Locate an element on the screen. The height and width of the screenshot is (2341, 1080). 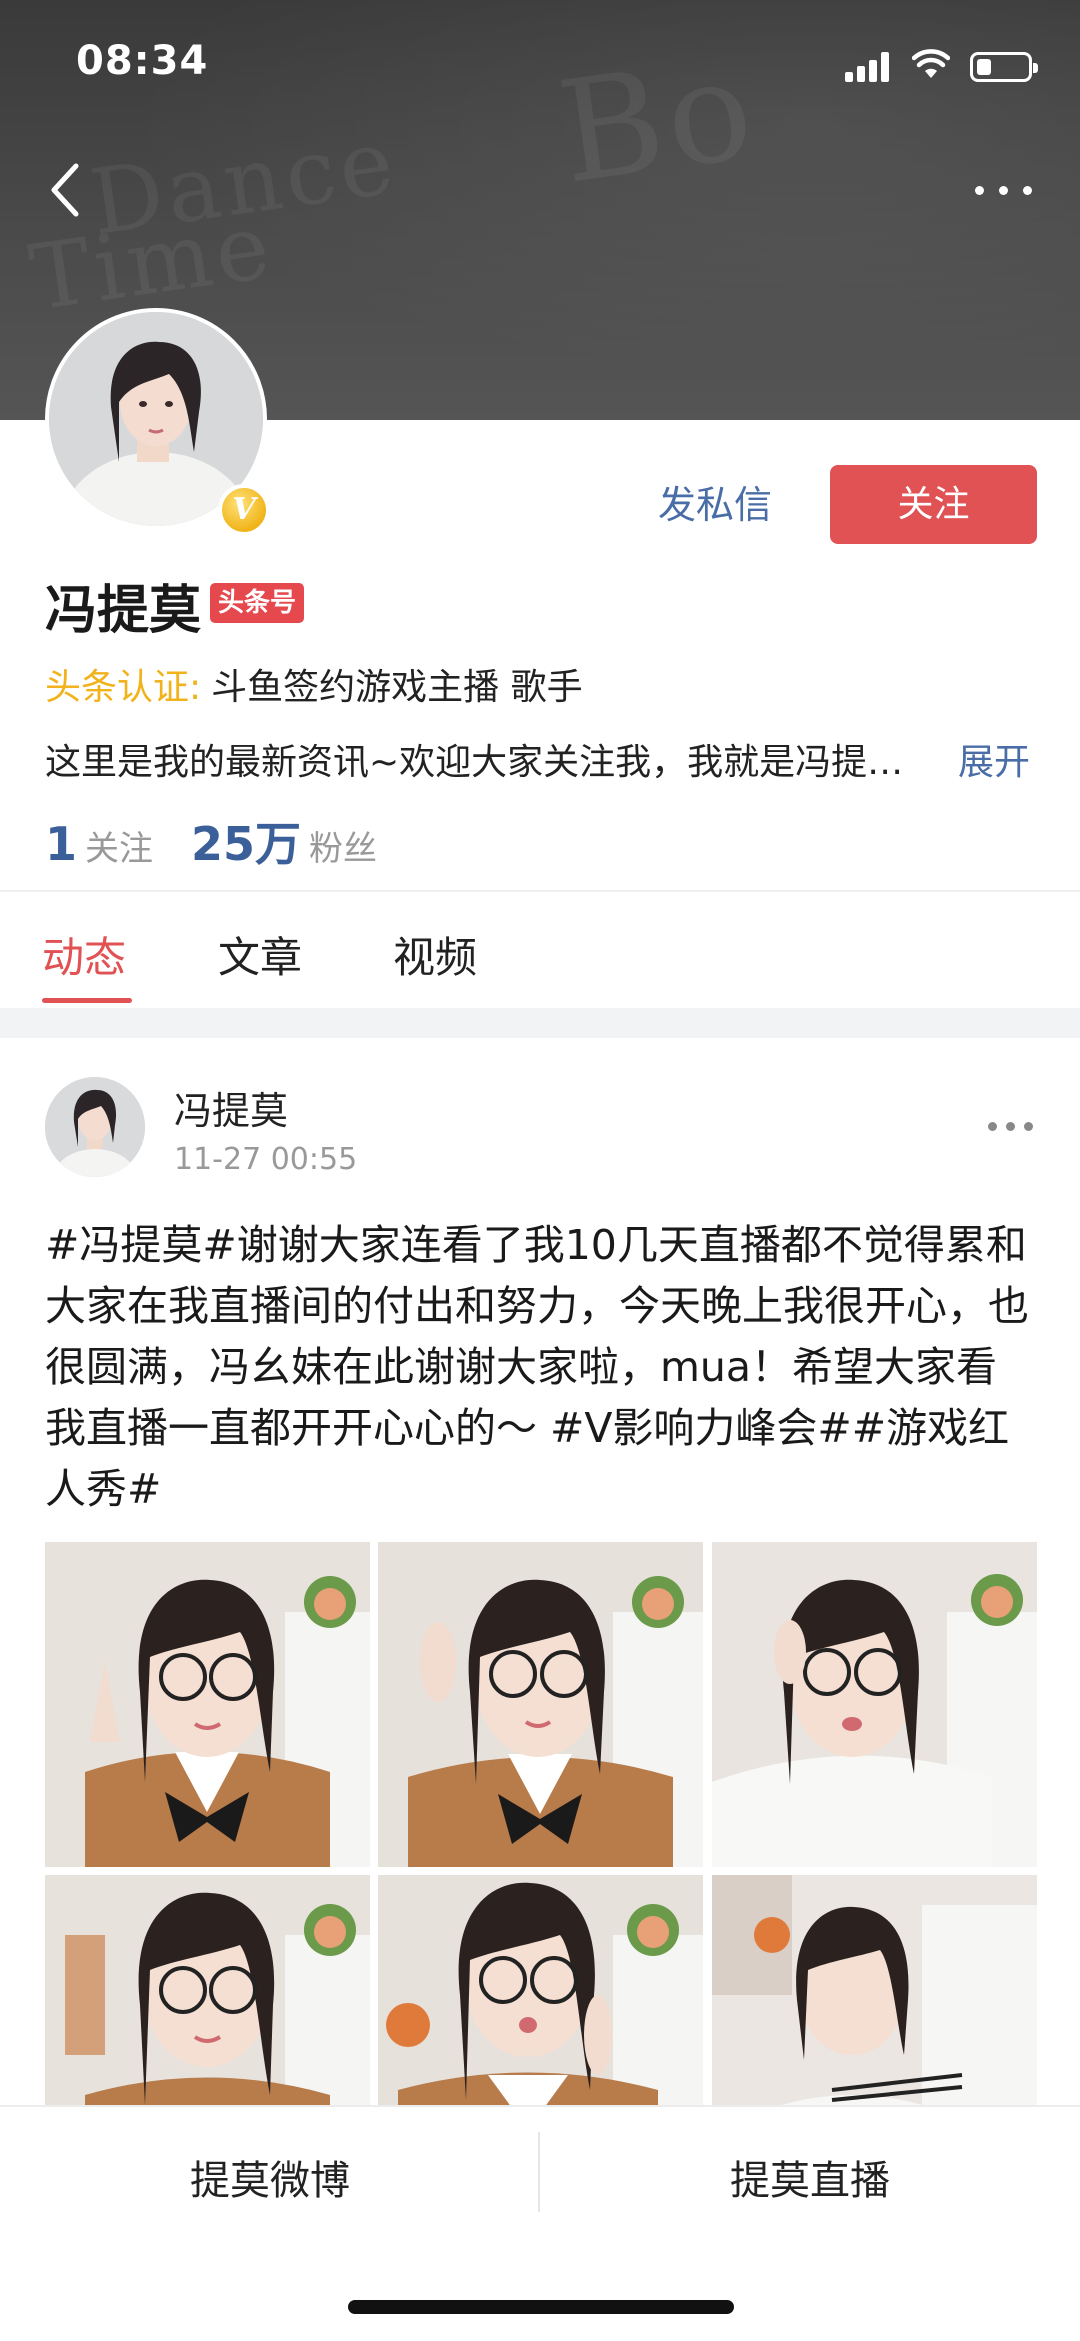
active-tab-indicator is located at coordinates (87, 1000).